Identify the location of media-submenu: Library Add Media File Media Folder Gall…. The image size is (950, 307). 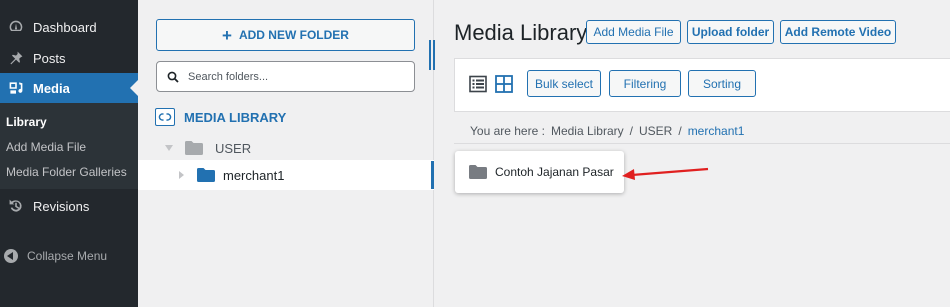
(69, 146).